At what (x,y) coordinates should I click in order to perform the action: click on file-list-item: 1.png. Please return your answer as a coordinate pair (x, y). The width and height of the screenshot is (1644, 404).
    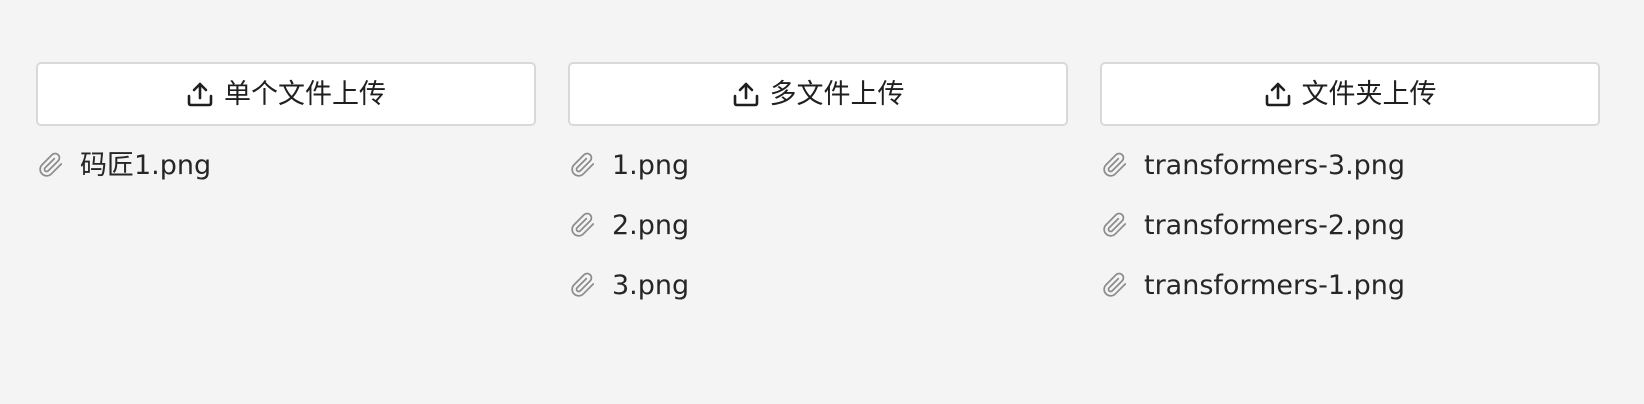
    Looking at the image, I should click on (818, 178).